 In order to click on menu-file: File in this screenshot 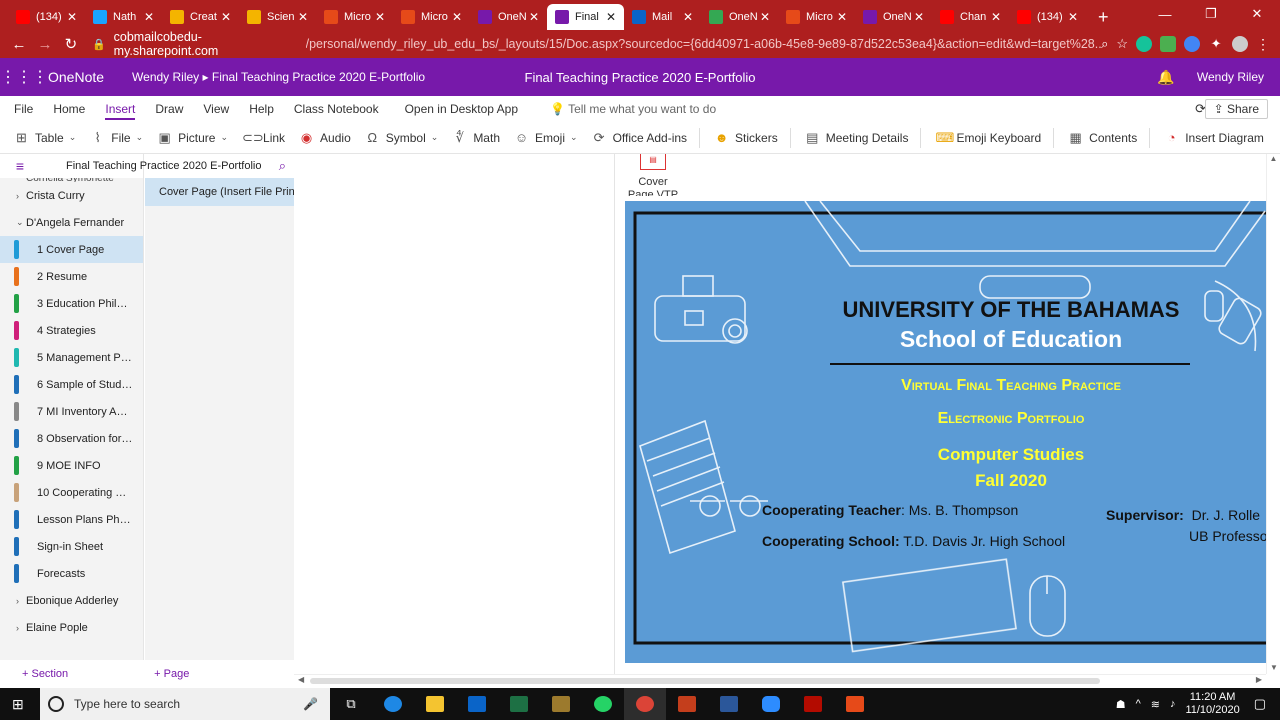, I will do `click(23, 109)`.